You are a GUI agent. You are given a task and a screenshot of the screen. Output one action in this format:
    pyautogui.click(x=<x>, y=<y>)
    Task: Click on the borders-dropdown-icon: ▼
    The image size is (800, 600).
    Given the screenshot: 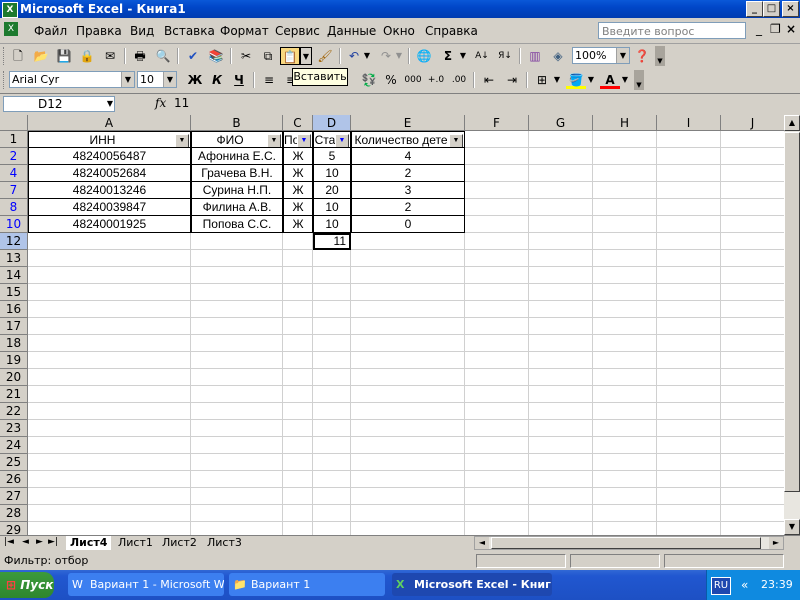 What is the action you would take?
    pyautogui.click(x=557, y=80)
    